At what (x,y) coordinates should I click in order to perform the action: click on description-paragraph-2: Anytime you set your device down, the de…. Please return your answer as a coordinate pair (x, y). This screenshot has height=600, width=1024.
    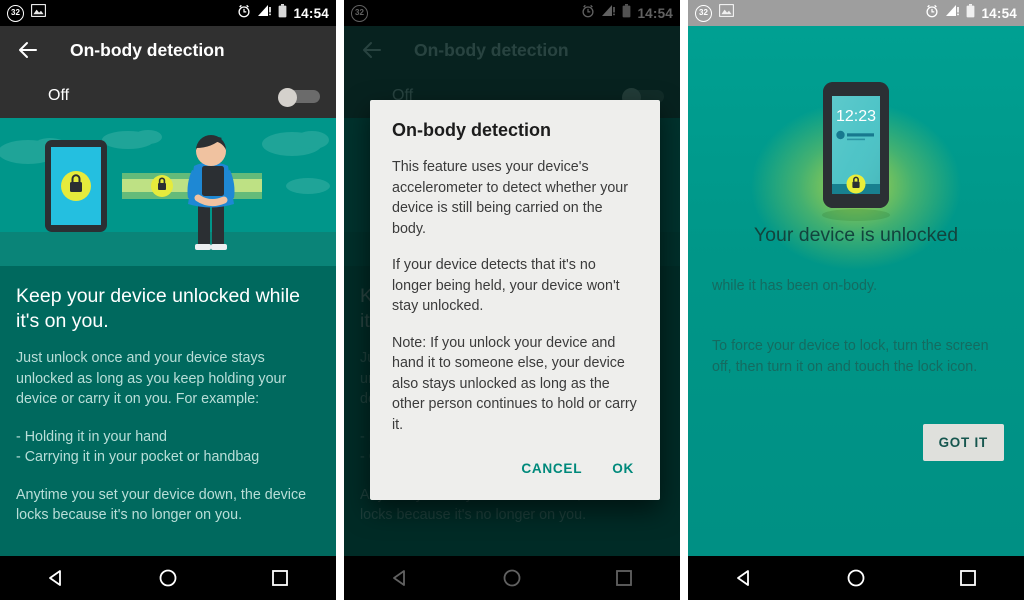
    Looking at the image, I should click on (161, 505).